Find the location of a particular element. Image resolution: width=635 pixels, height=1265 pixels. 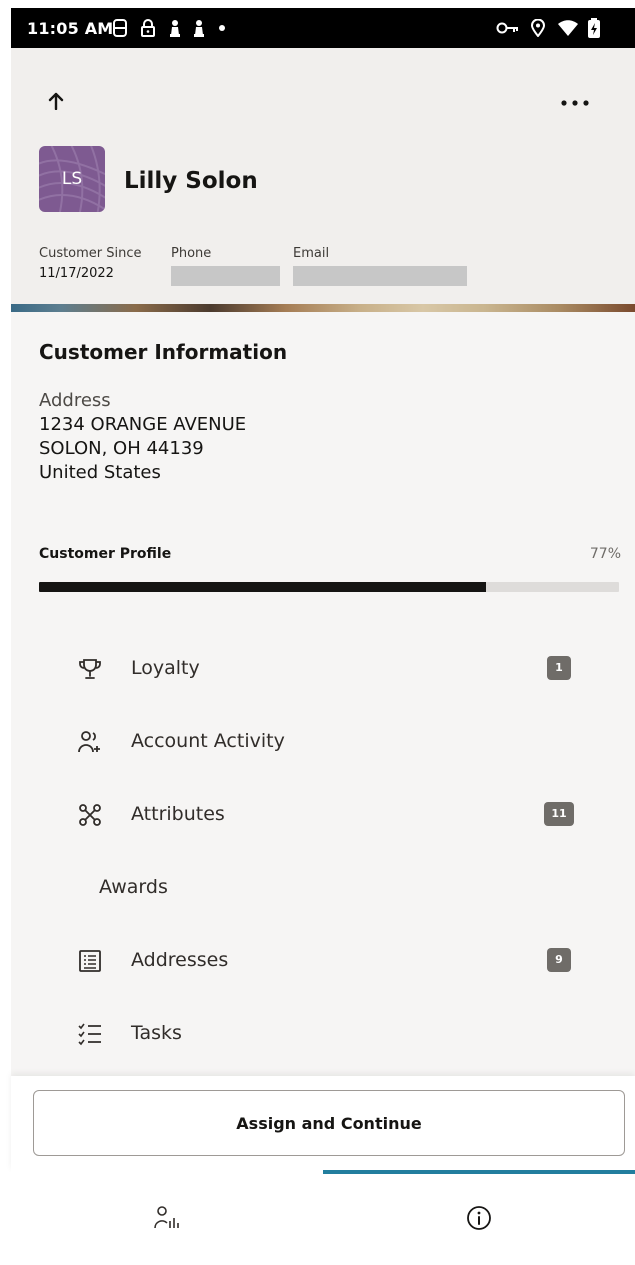

address-line-1: 1234 ORANGE AVENUE is located at coordinates (143, 424).